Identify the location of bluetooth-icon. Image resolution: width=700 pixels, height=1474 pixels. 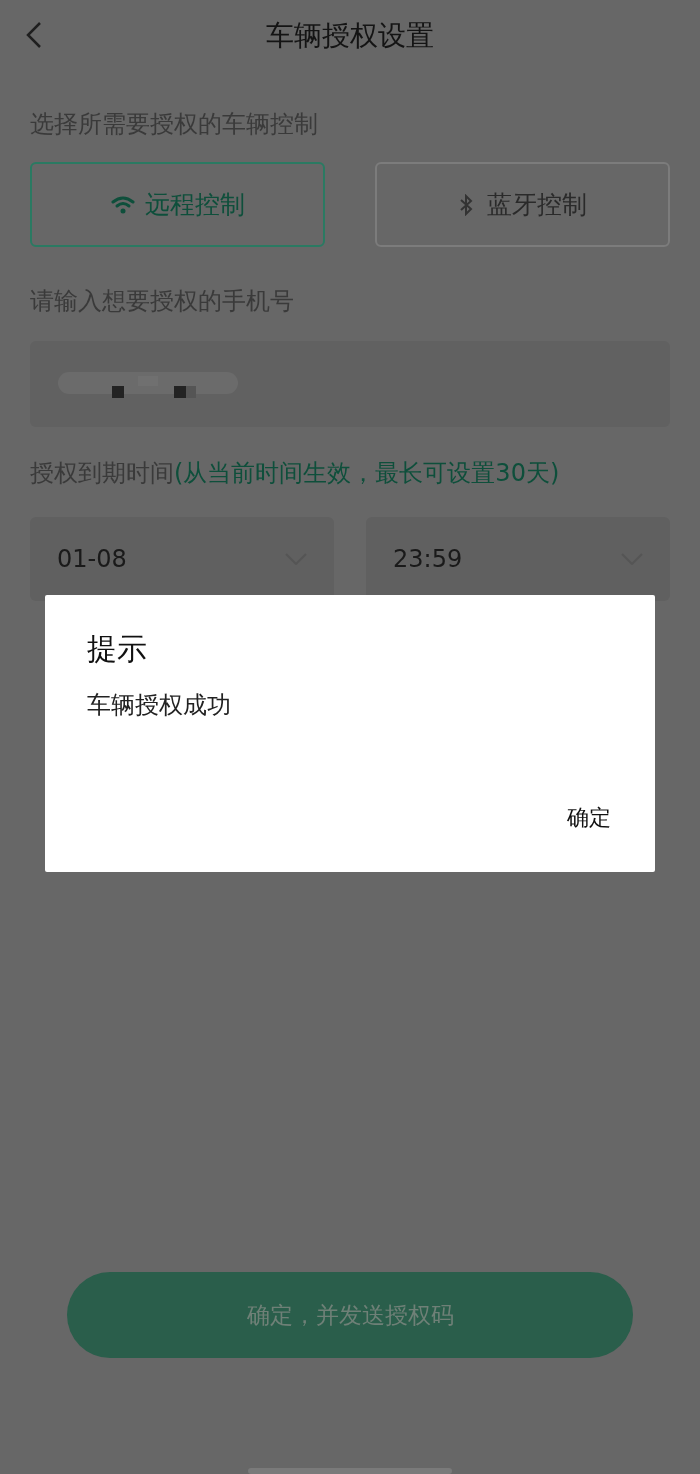
(465, 204).